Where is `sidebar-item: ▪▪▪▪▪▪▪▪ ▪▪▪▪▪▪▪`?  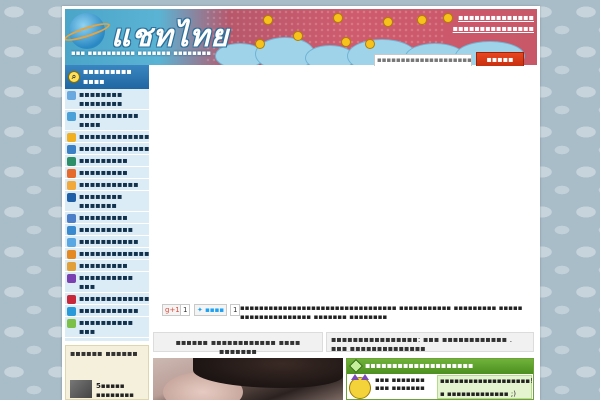
sidebar-item: ▪▪▪▪▪▪▪▪ ▪▪▪▪▪▪▪ is located at coordinates (107, 201).